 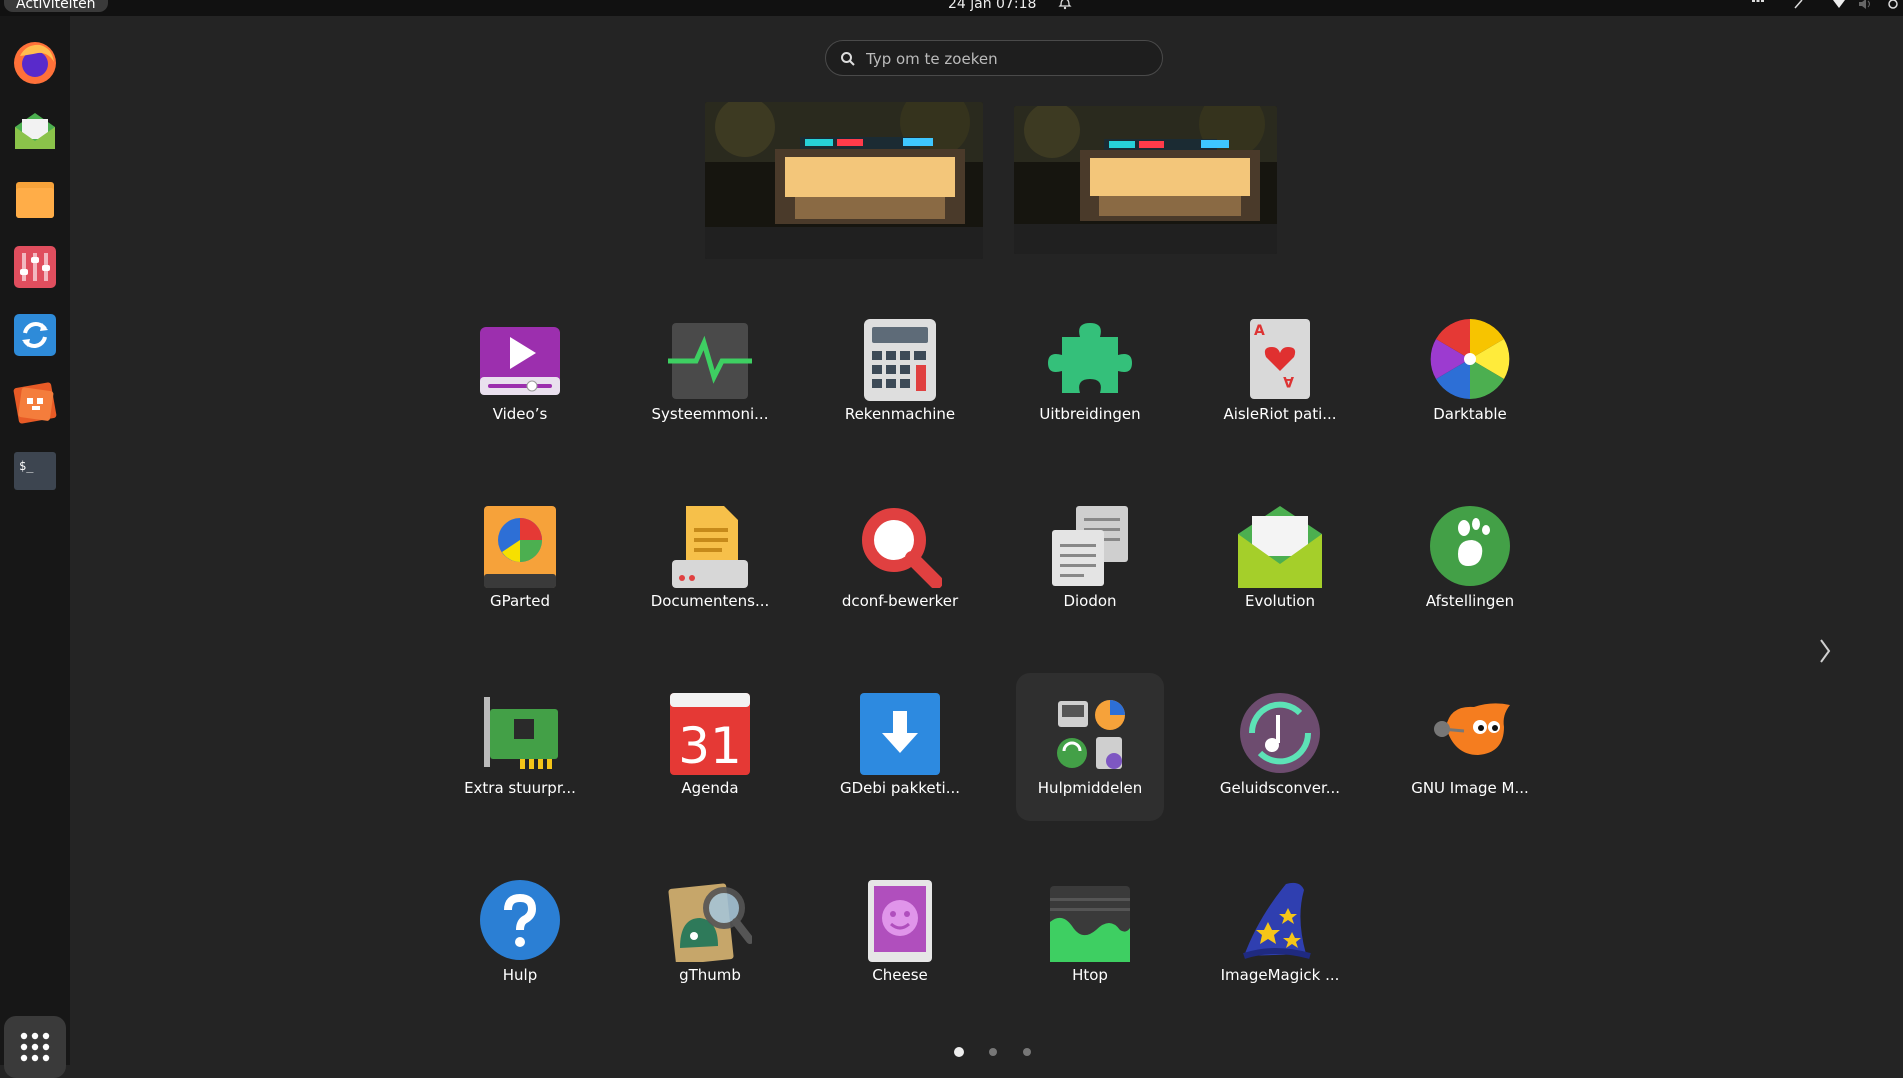 I want to click on sync-icon, so click(x=35, y=335).